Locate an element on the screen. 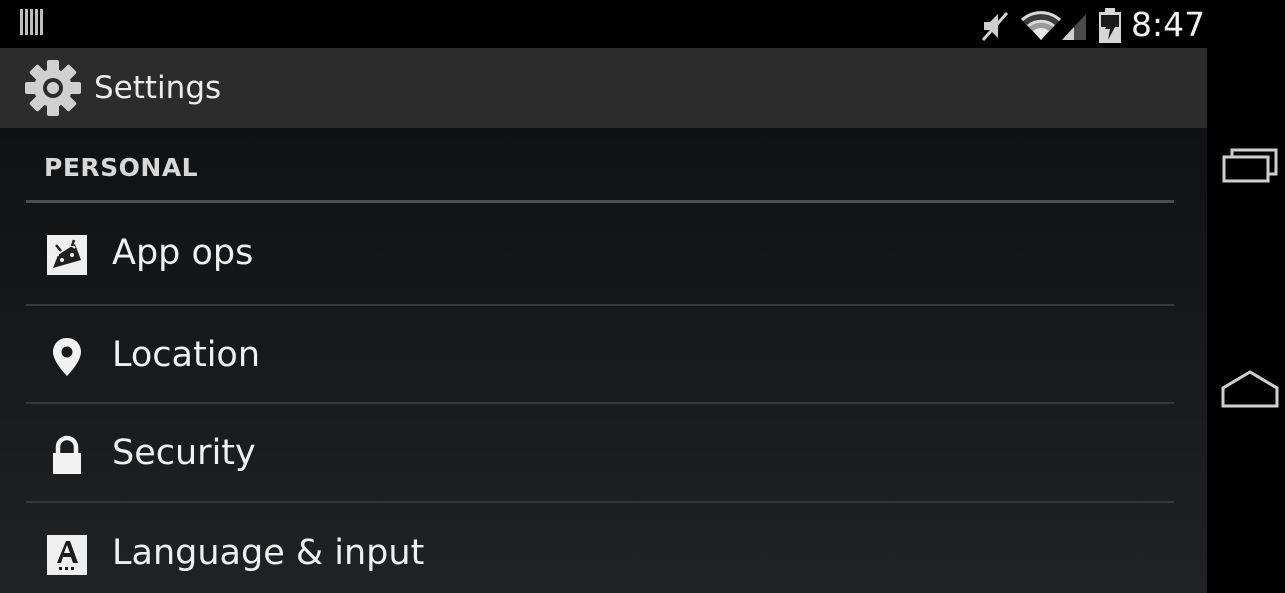 The image size is (1285, 593). settings-item-label: App ops is located at coordinates (183, 253).